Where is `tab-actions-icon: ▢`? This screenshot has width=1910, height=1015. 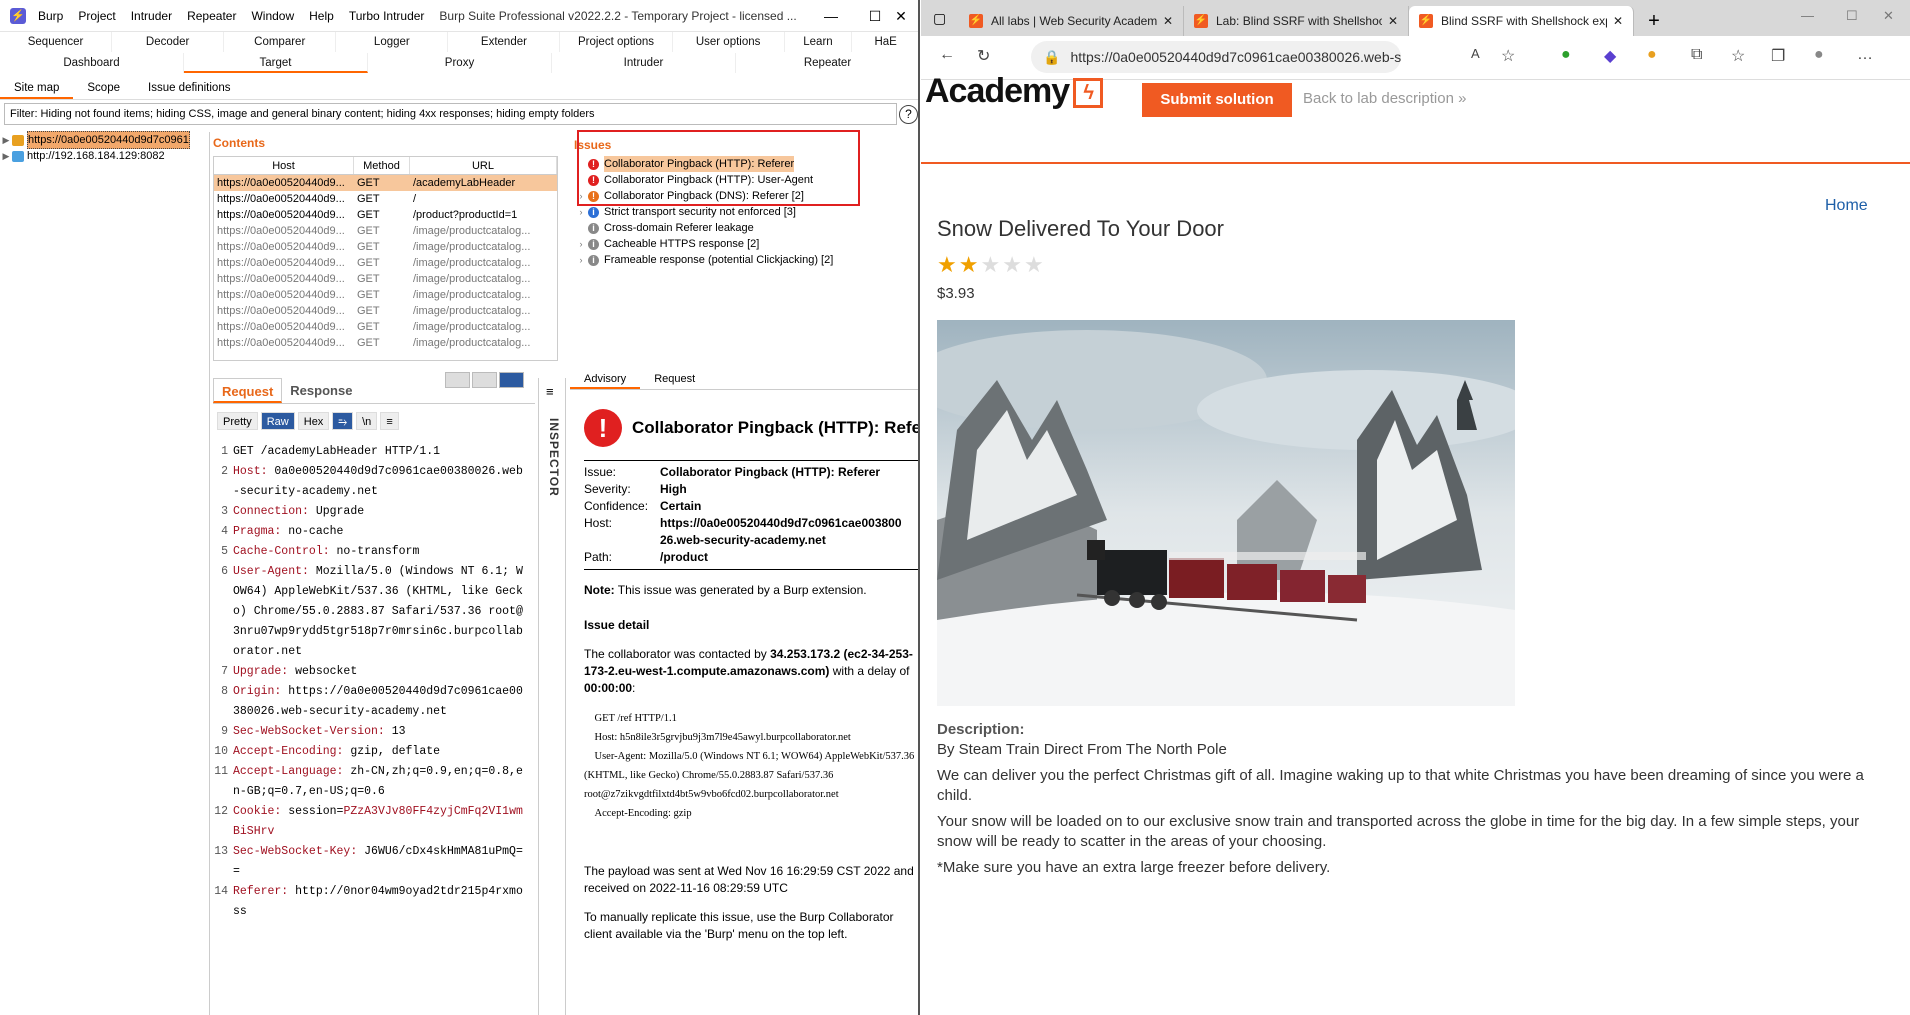 tab-actions-icon: ▢ is located at coordinates (939, 18).